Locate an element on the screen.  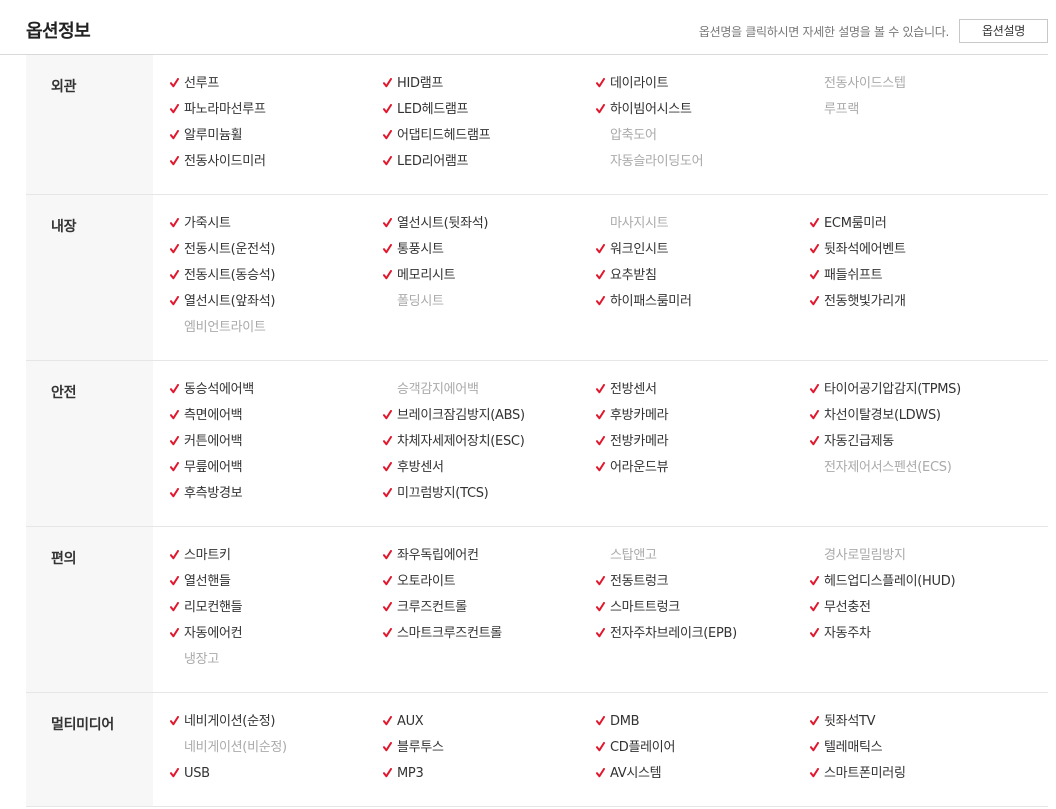
option-item: 자동슬라이딩도어 is located at coordinates (650, 162).